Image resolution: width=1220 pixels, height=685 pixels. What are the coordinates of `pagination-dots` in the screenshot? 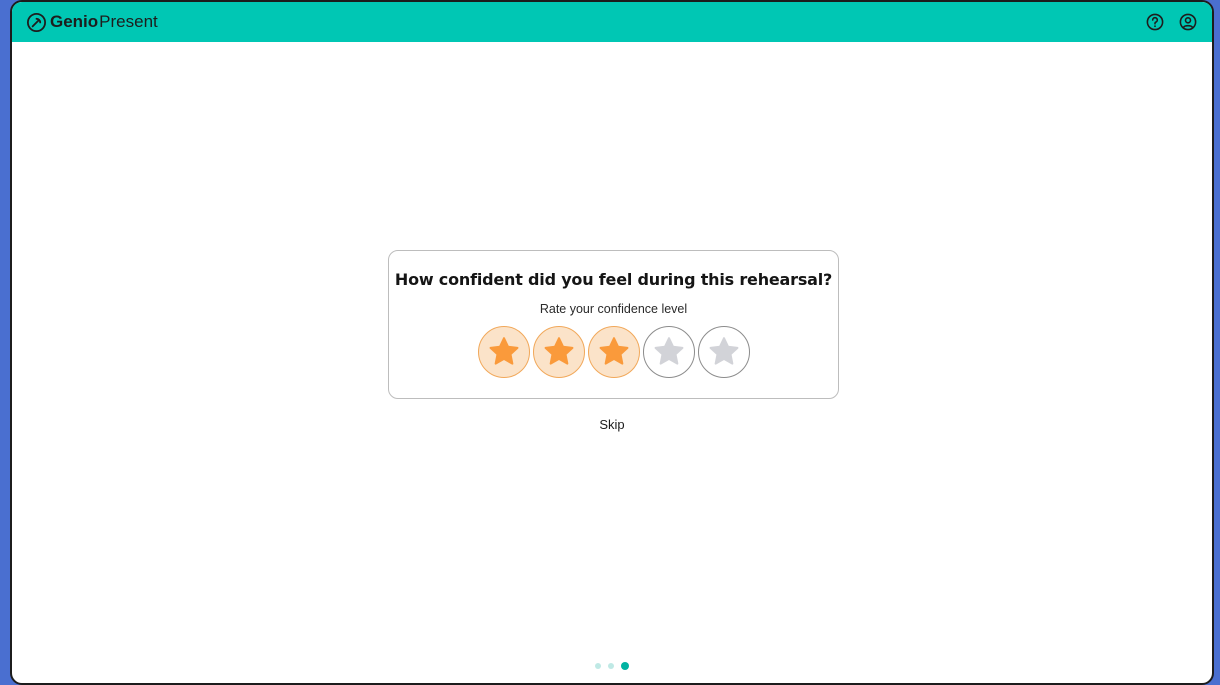 It's located at (612, 666).